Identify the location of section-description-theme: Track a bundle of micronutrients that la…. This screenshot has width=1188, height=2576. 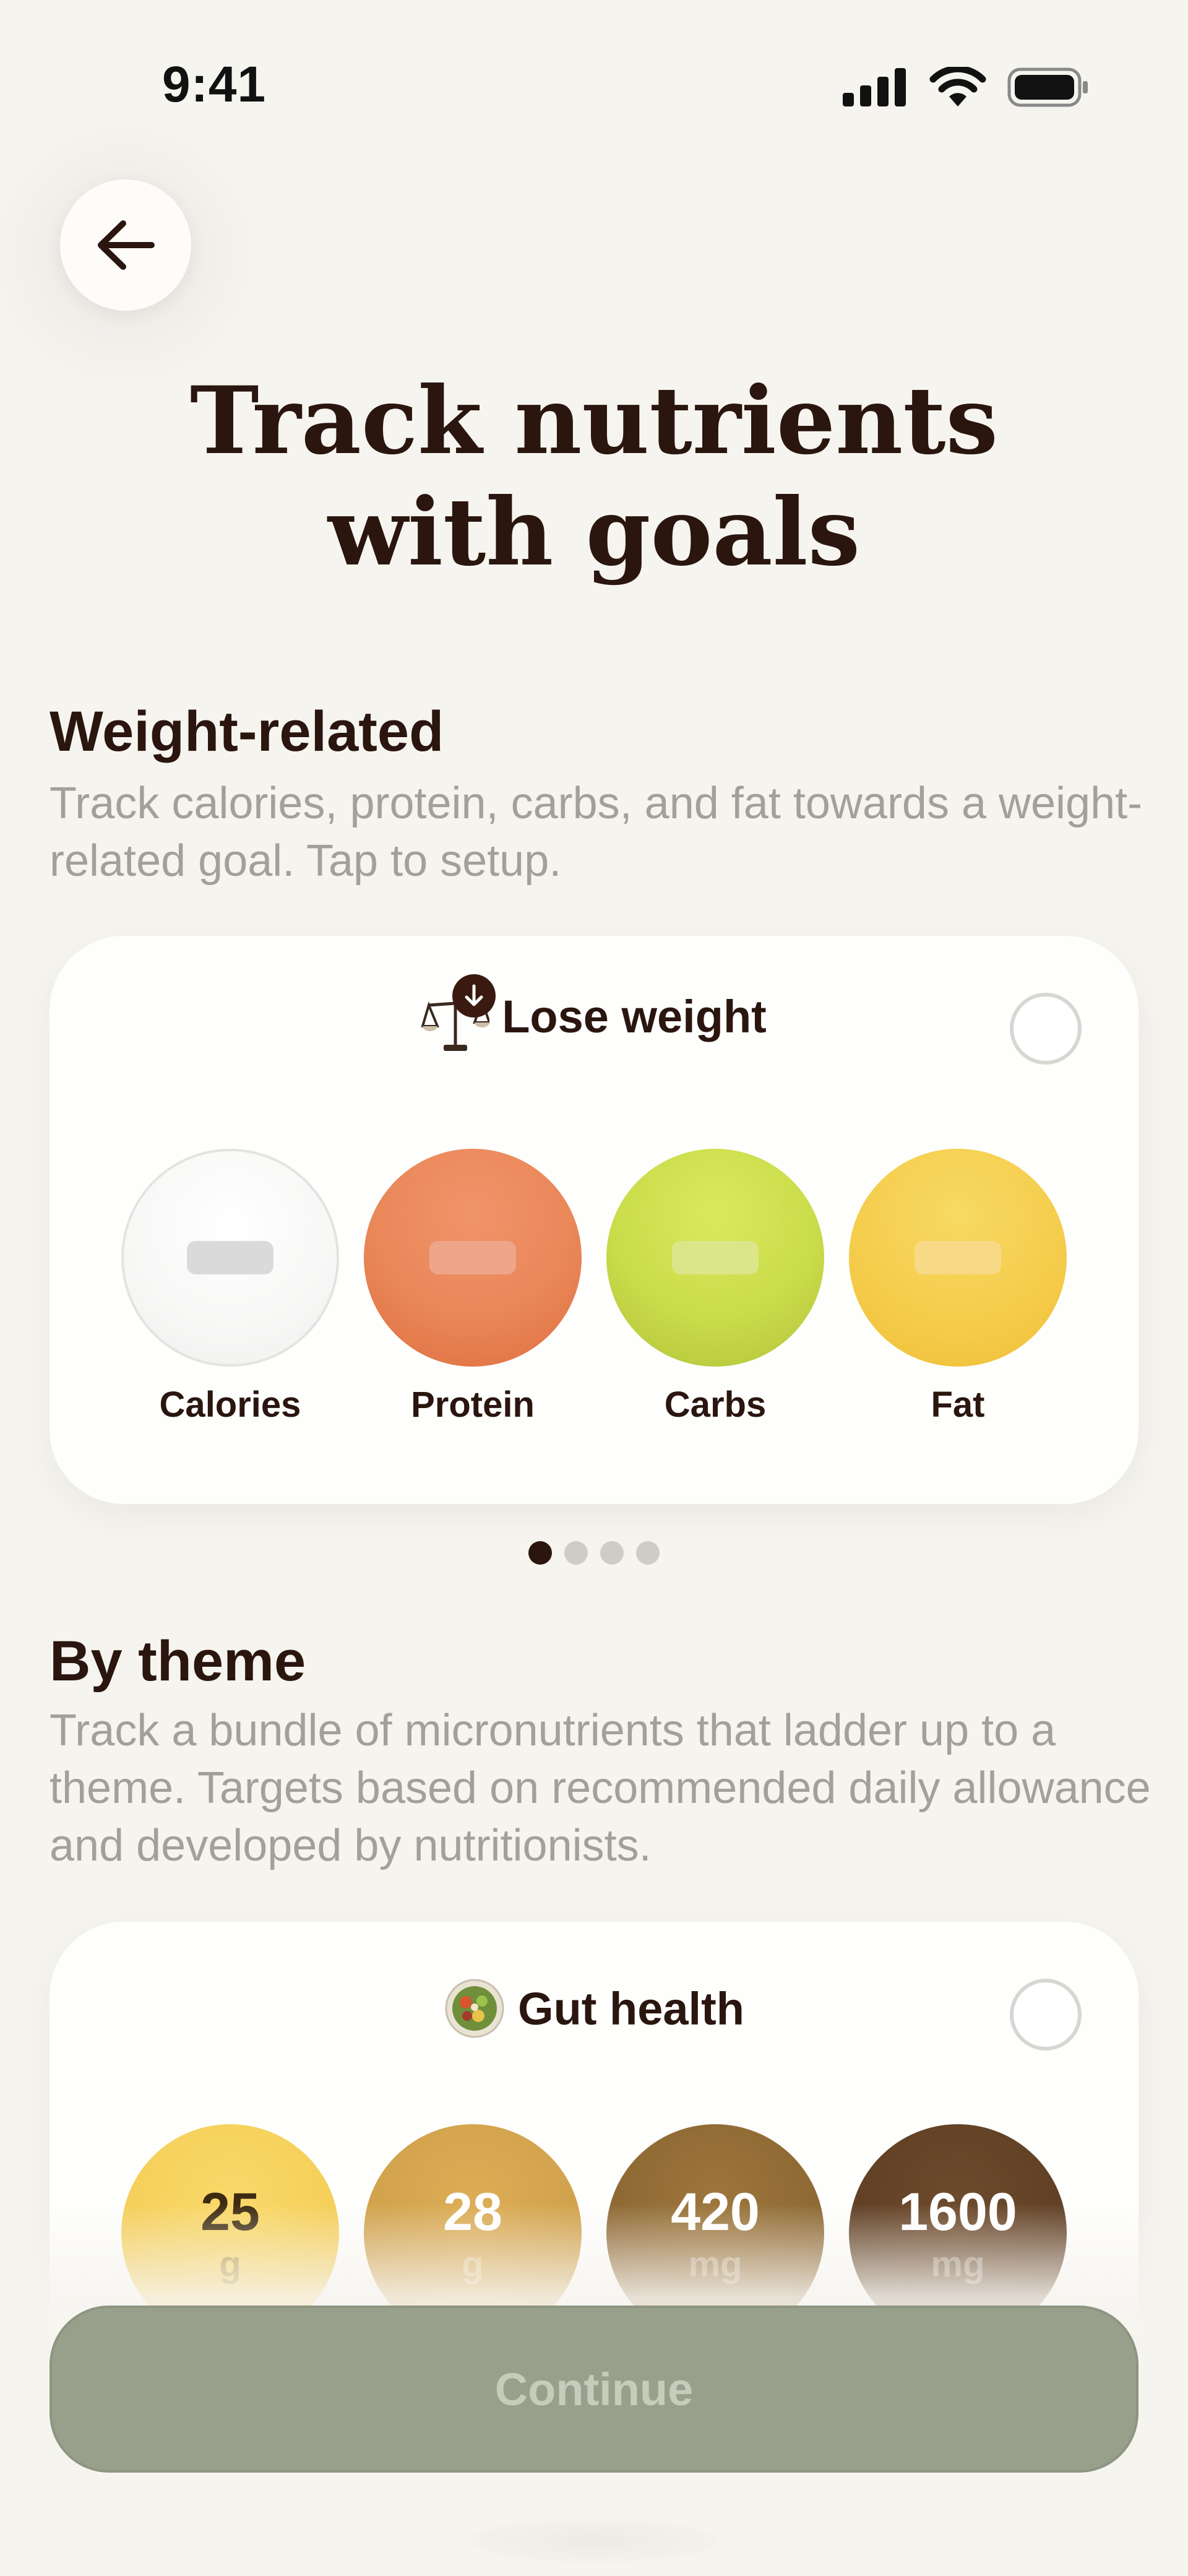
(600, 1788).